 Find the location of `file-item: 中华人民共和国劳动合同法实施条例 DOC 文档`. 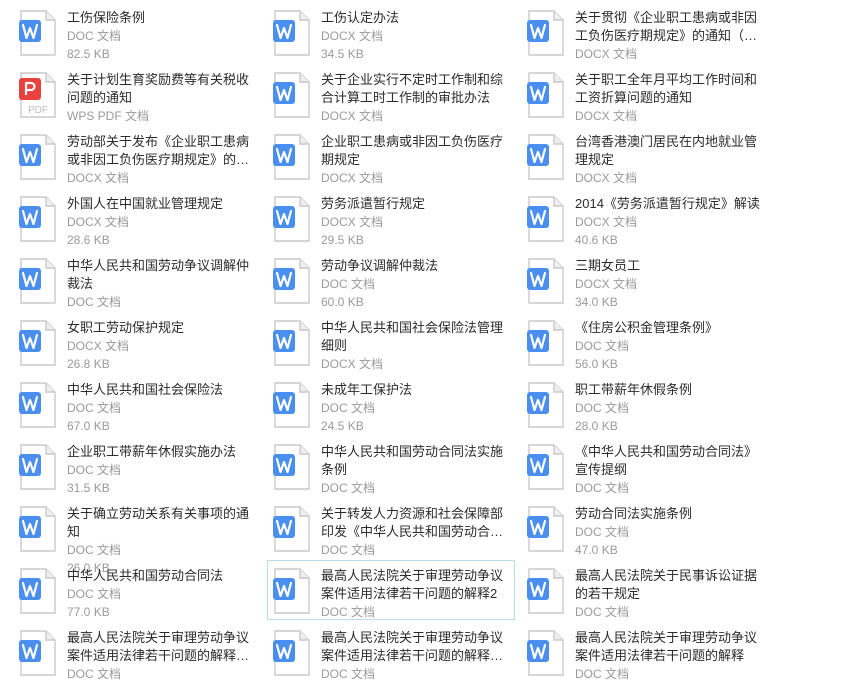

file-item: 中华人民共和国劳动合同法实施条例 DOC 文档 is located at coordinates (392, 470).